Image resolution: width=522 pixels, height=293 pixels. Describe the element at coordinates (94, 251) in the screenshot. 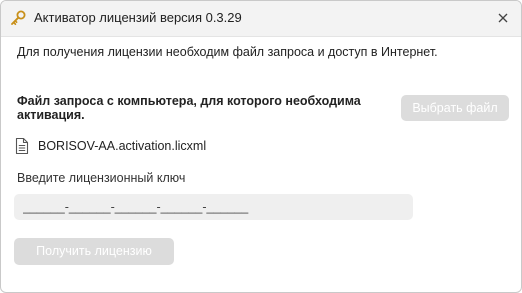

I see `get-license-button: Получить лицензию` at that location.